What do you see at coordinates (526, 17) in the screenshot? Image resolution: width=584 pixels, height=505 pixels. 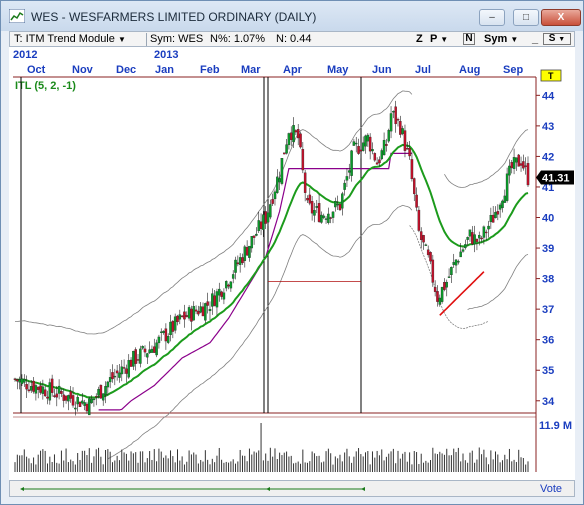 I see `maximize-button: □` at bounding box center [526, 17].